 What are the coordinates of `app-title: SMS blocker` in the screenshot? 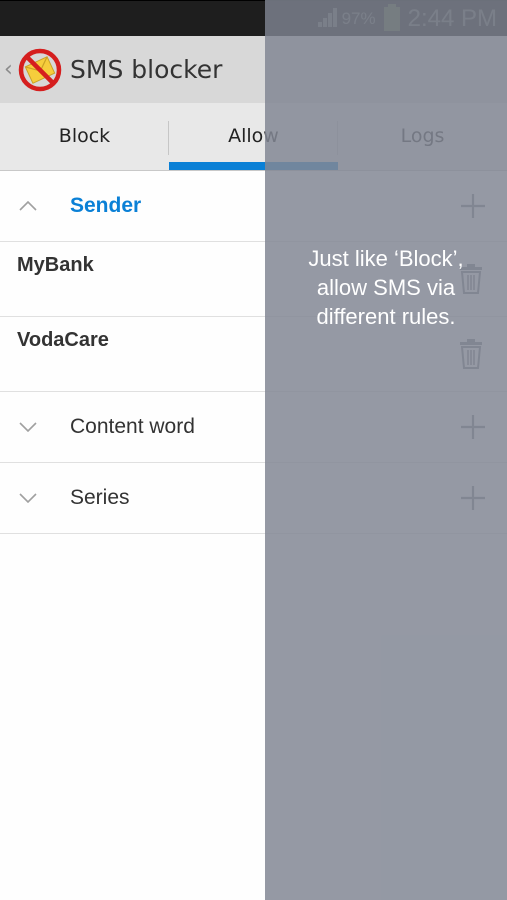 It's located at (146, 69).